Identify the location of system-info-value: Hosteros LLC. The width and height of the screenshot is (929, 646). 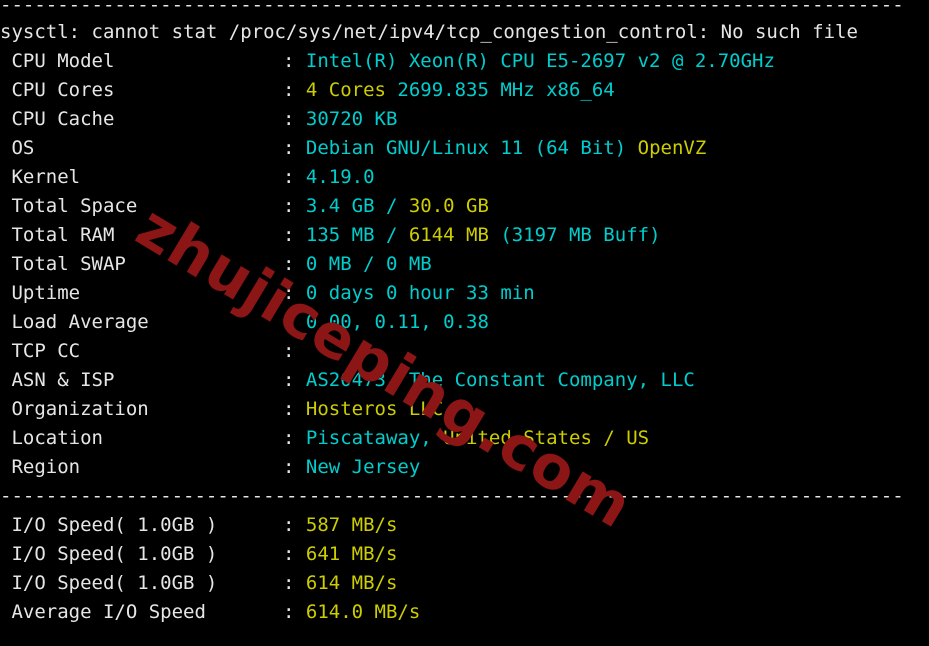
(374, 409).